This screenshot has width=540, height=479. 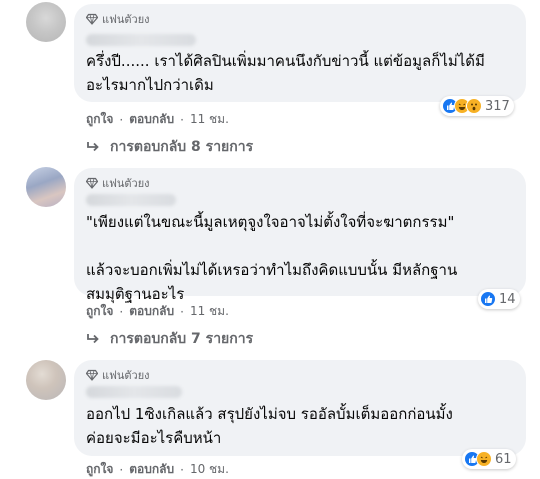 I want to click on reaction-count: 14, so click(x=507, y=299).